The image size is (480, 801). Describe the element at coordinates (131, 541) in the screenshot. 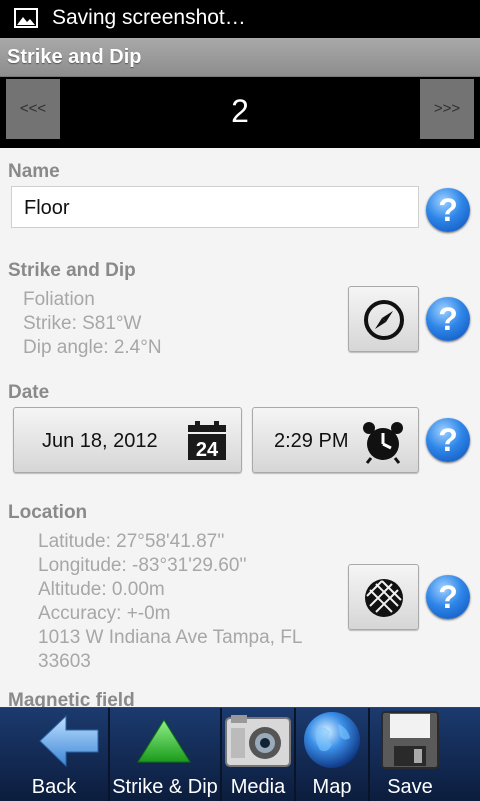

I see `latitude-value: Latitude: 27°58'41.87''` at that location.